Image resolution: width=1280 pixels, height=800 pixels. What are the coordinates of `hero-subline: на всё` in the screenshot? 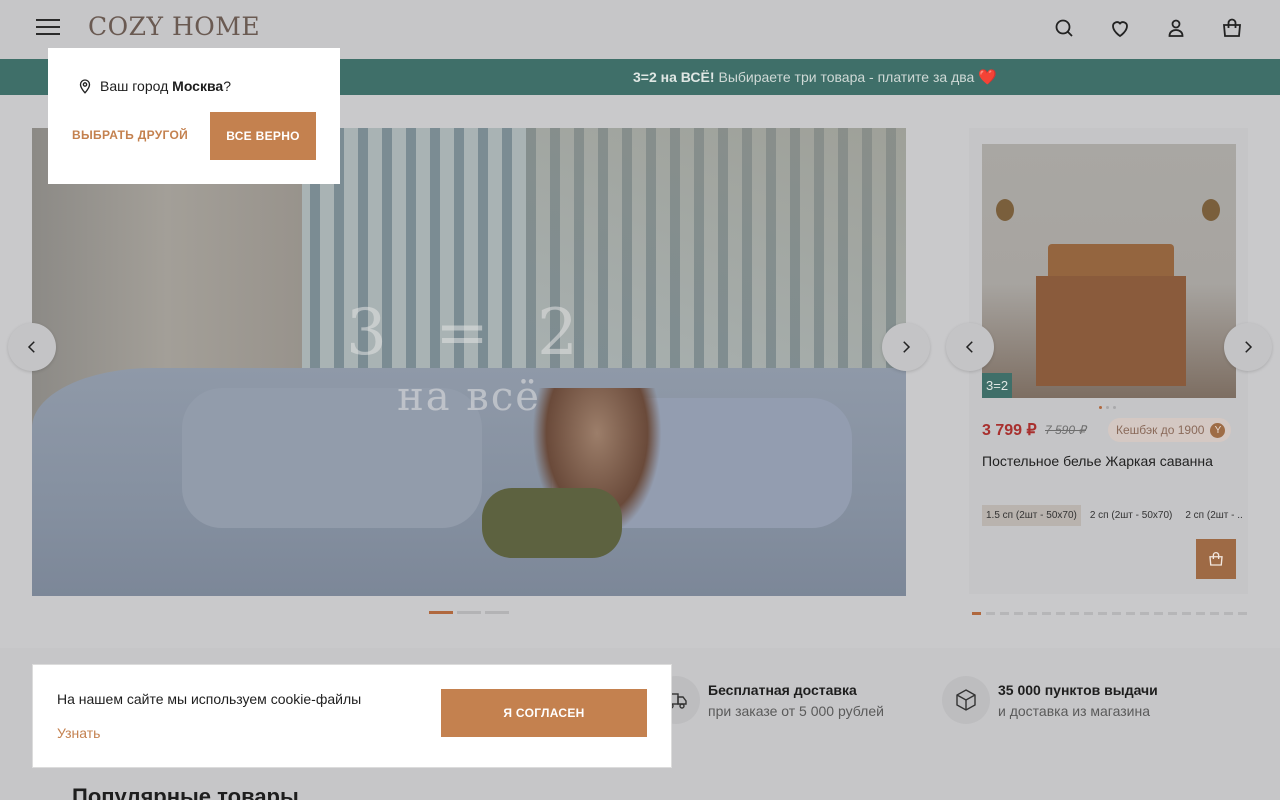 It's located at (469, 397).